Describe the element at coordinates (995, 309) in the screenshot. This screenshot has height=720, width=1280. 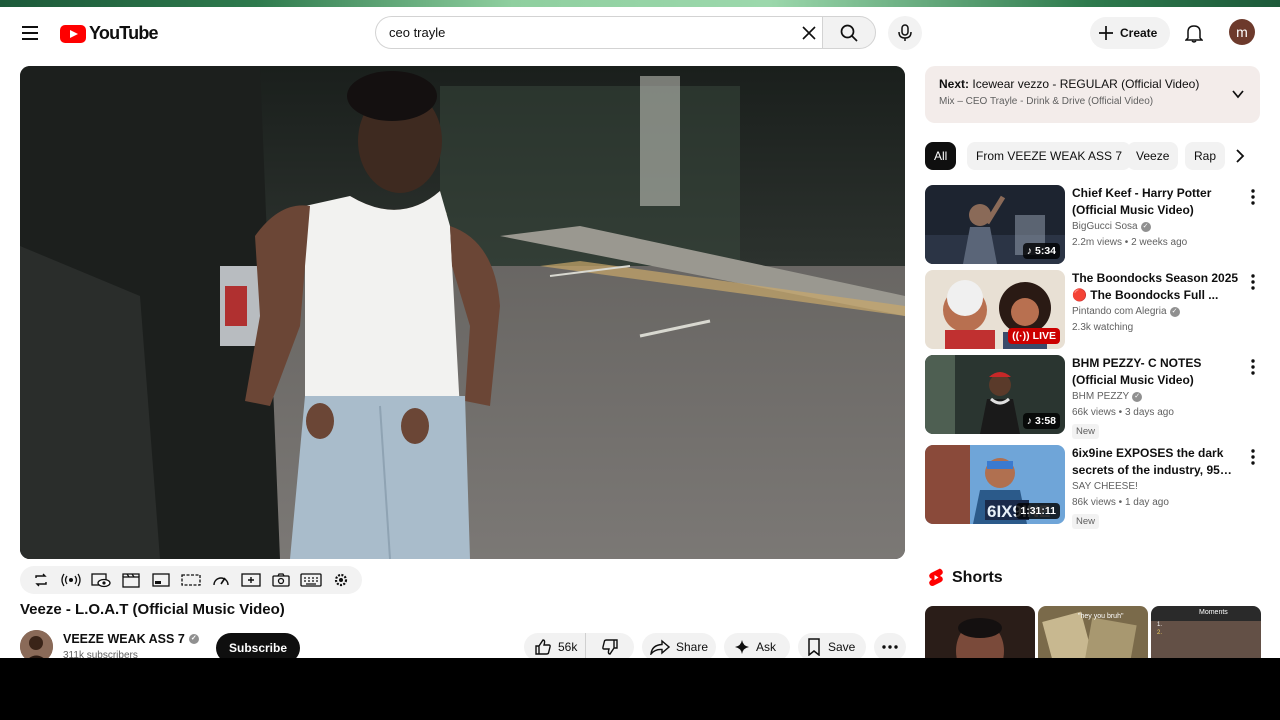
I see `video-thumbnail: ((·)) LIVE` at that location.